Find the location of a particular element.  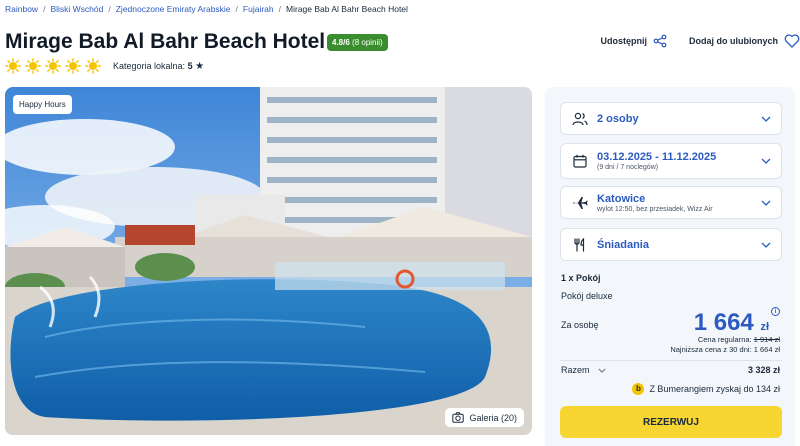

persons-select: 2 osoby is located at coordinates (671, 118).